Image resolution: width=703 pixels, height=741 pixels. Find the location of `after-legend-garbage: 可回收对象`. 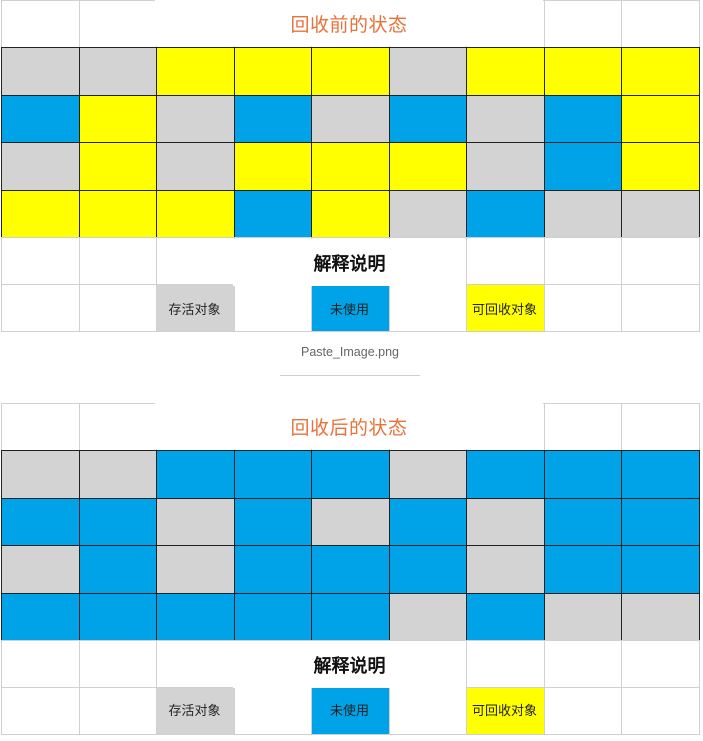

after-legend-garbage: 可回收对象 is located at coordinates (504, 711).